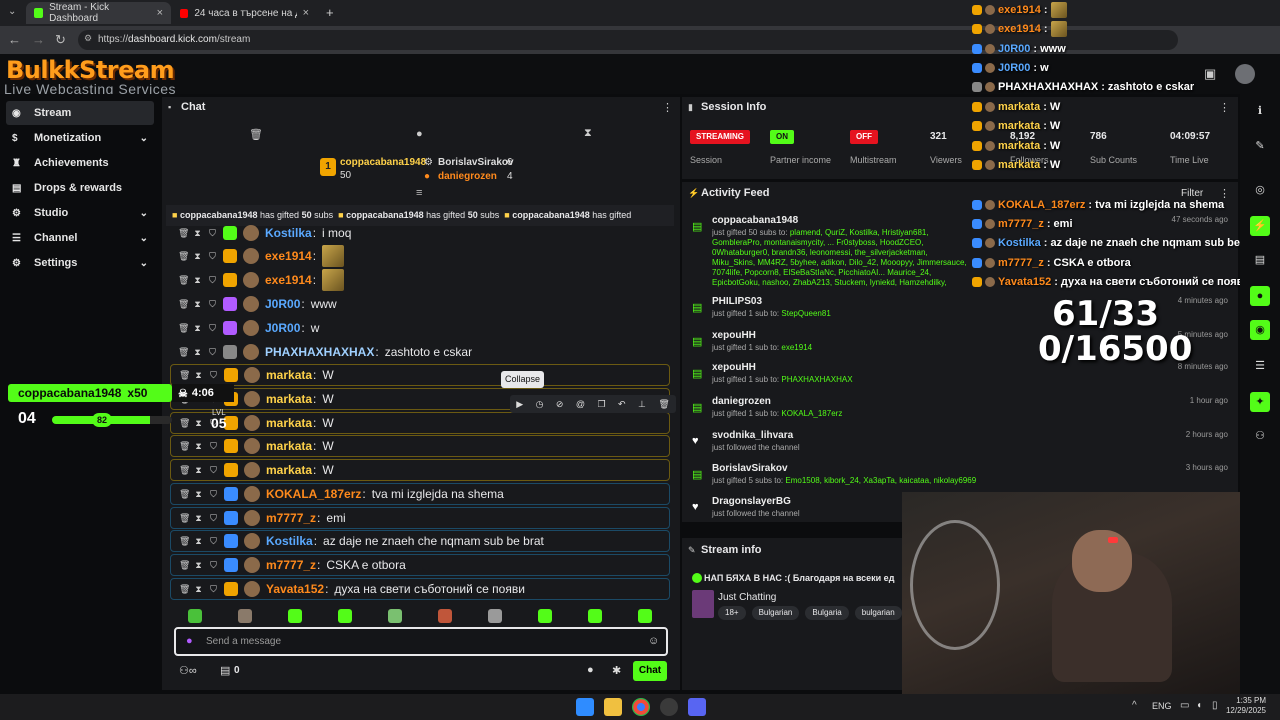 The image size is (1280, 720). What do you see at coordinates (419, 193) in the screenshot?
I see `expand-icon: ≡` at bounding box center [419, 193].